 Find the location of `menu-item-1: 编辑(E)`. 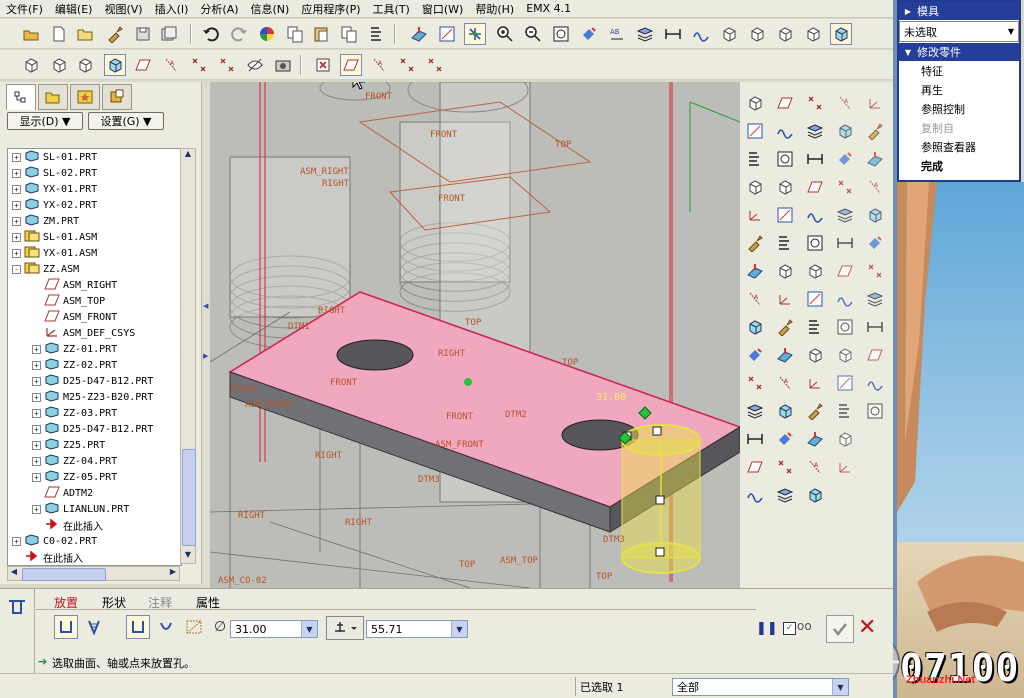

menu-item-1: 编辑(E) is located at coordinates (74, 9).